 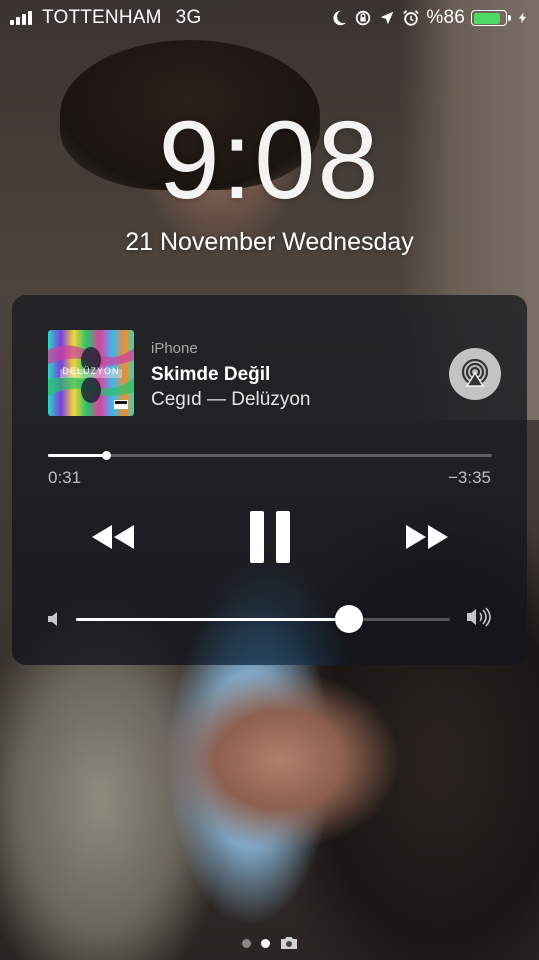 I want to click on airplay-icon, so click(x=475, y=372).